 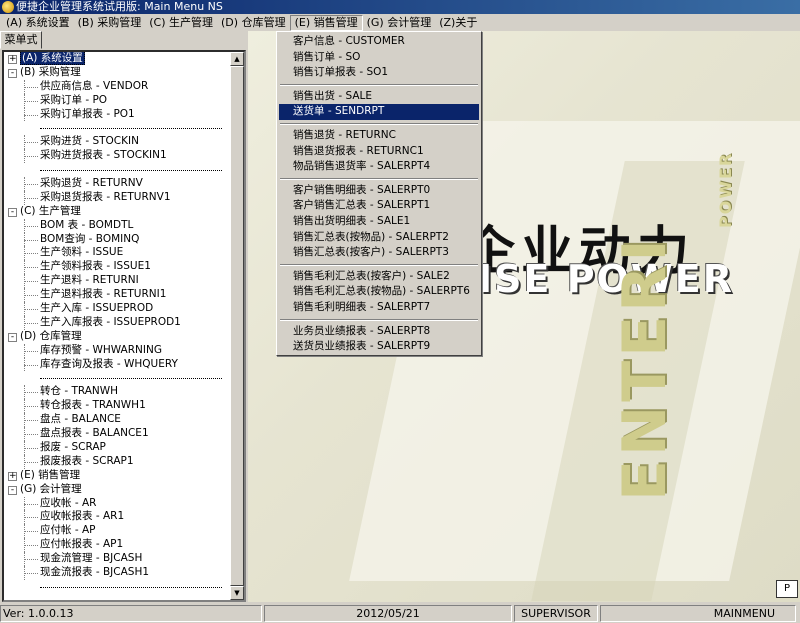 I want to click on tree-item: 转仓报表 - TRANWH1, so click(x=118, y=406).